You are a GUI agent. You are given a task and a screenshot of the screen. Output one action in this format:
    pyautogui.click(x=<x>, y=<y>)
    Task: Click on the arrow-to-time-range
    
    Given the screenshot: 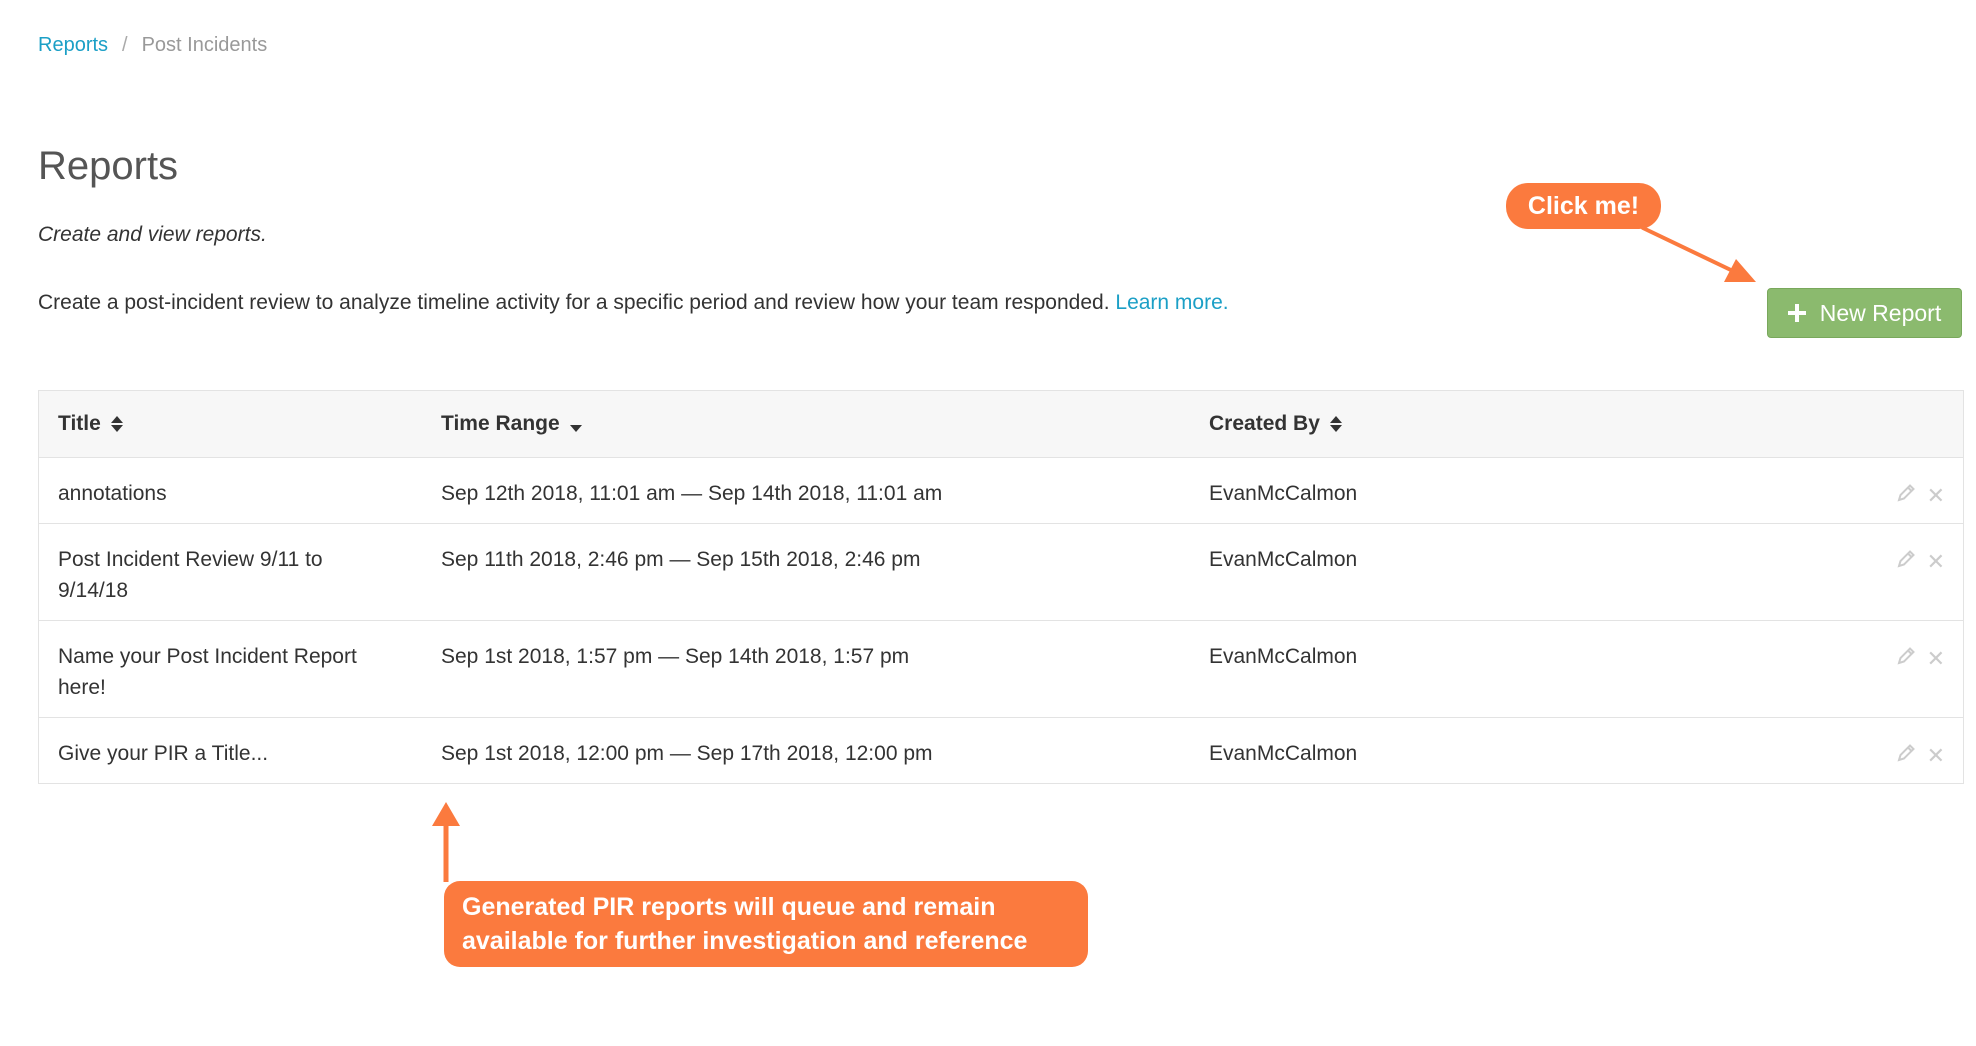 What is the action you would take?
    pyautogui.click(x=446, y=842)
    